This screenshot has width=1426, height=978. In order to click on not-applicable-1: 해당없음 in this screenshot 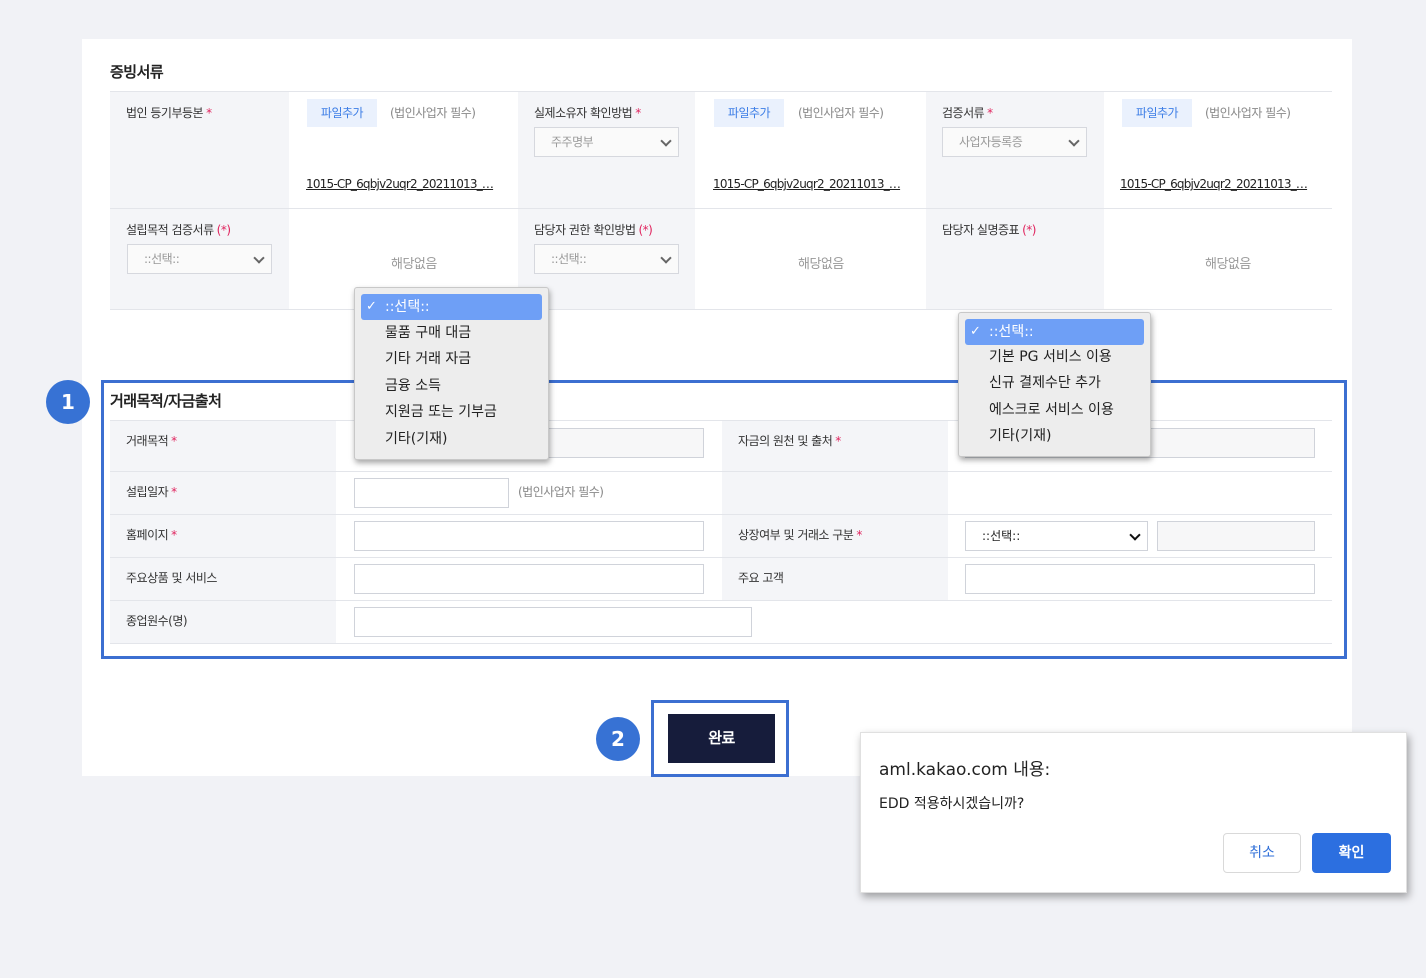, I will do `click(414, 264)`.